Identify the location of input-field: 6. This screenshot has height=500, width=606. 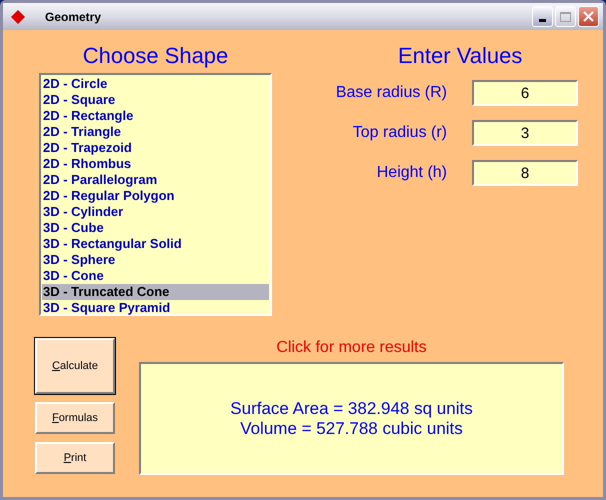
(525, 93).